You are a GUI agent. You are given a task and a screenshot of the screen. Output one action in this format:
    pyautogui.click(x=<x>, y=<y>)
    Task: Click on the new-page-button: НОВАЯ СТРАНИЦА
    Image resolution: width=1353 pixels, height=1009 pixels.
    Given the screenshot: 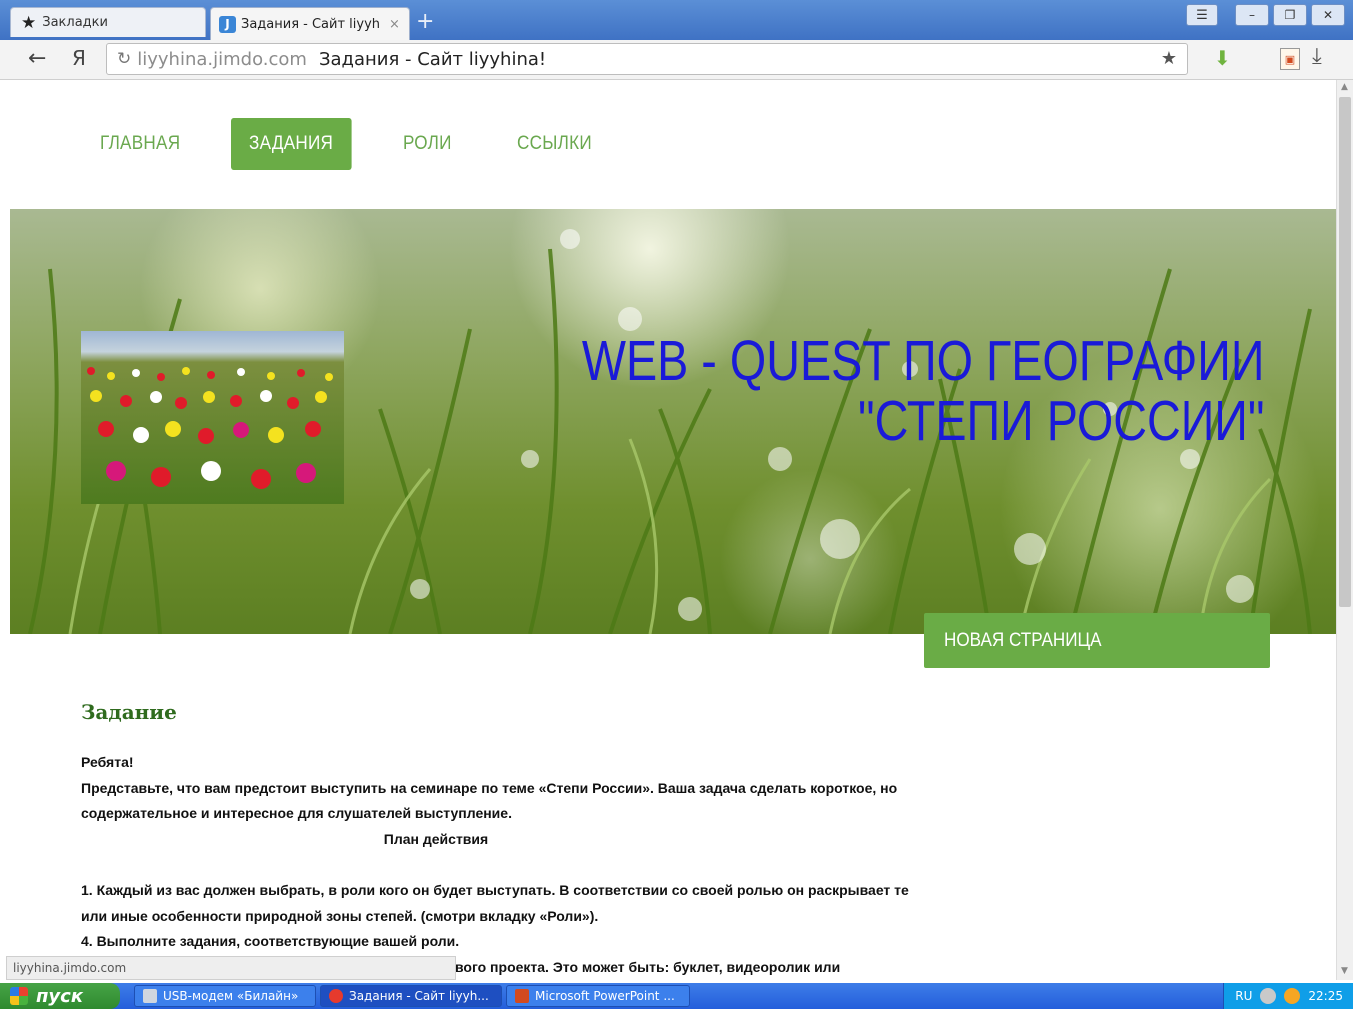 What is the action you would take?
    pyautogui.click(x=1097, y=640)
    